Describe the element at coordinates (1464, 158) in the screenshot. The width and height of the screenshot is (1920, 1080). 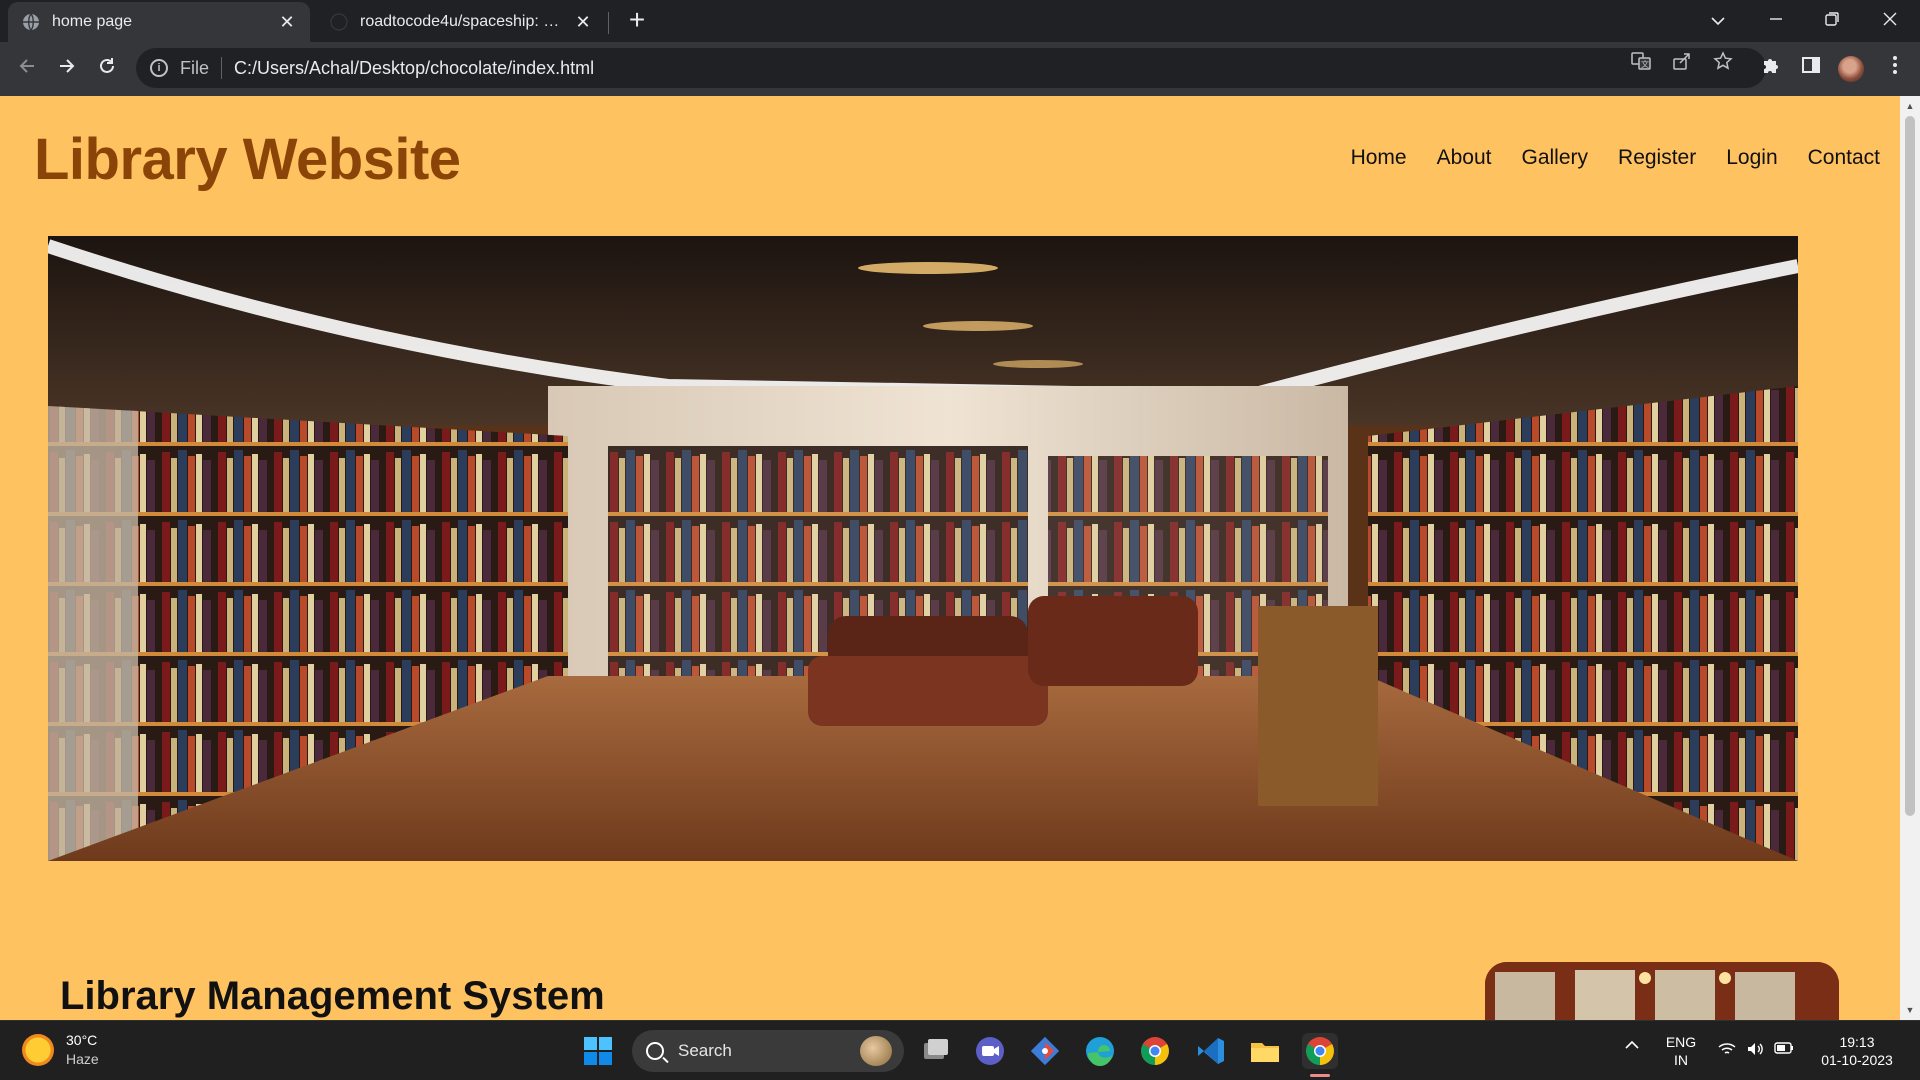
I see `nav-about: About` at that location.